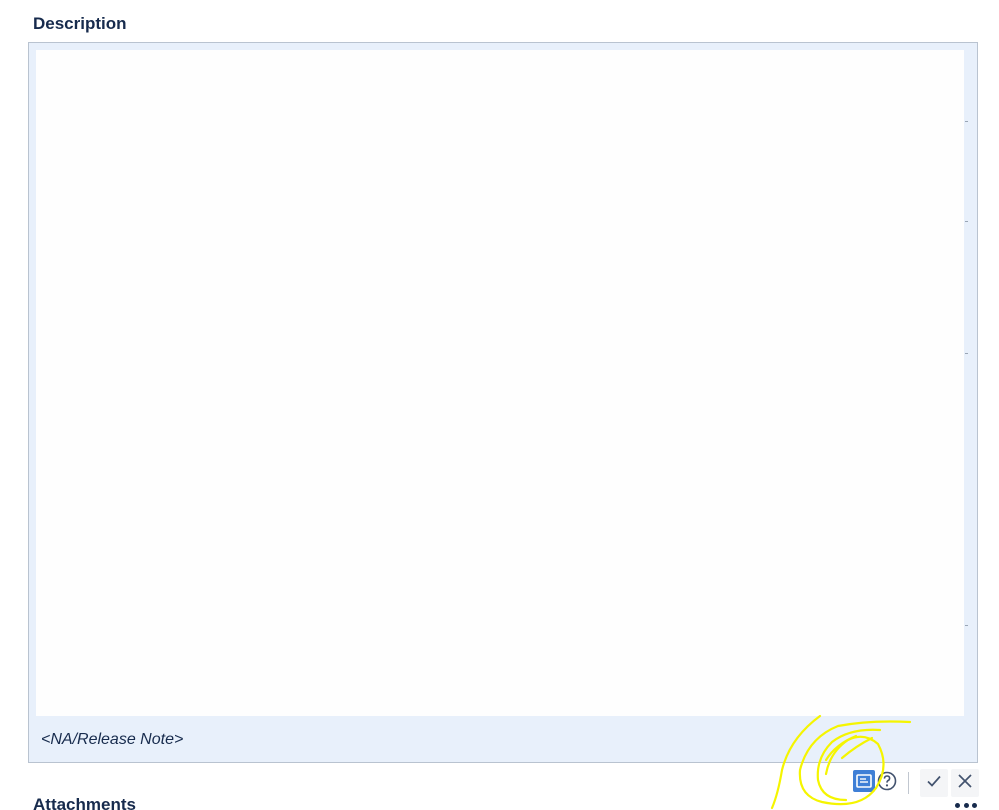 Image resolution: width=999 pixels, height=810 pixels. What do you see at coordinates (957, 805) in the screenshot?
I see `more-dots-icon` at bounding box center [957, 805].